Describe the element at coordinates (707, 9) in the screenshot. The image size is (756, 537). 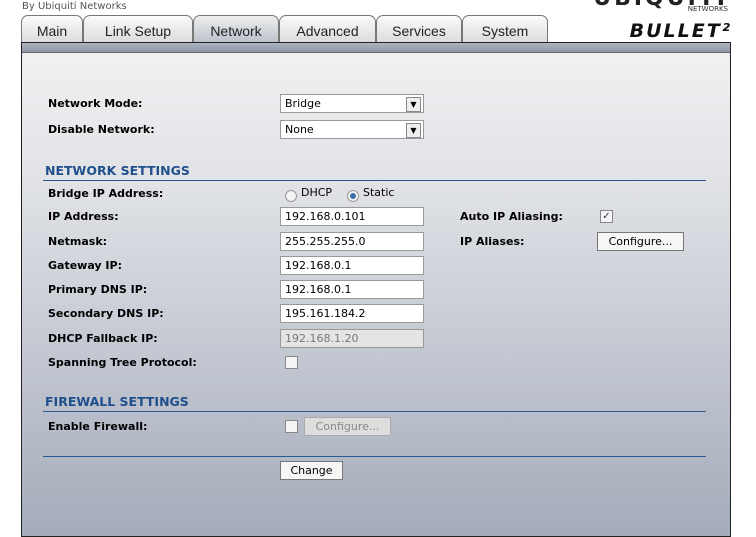
I see `logo-sub: NETWORKS` at that location.